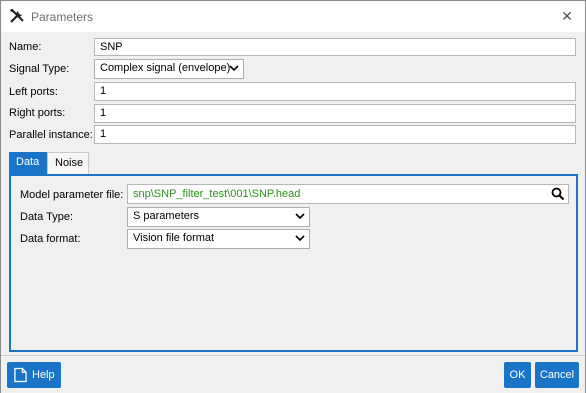 This screenshot has width=586, height=393. I want to click on button-bar: Help OK Cancel, so click(293, 374).